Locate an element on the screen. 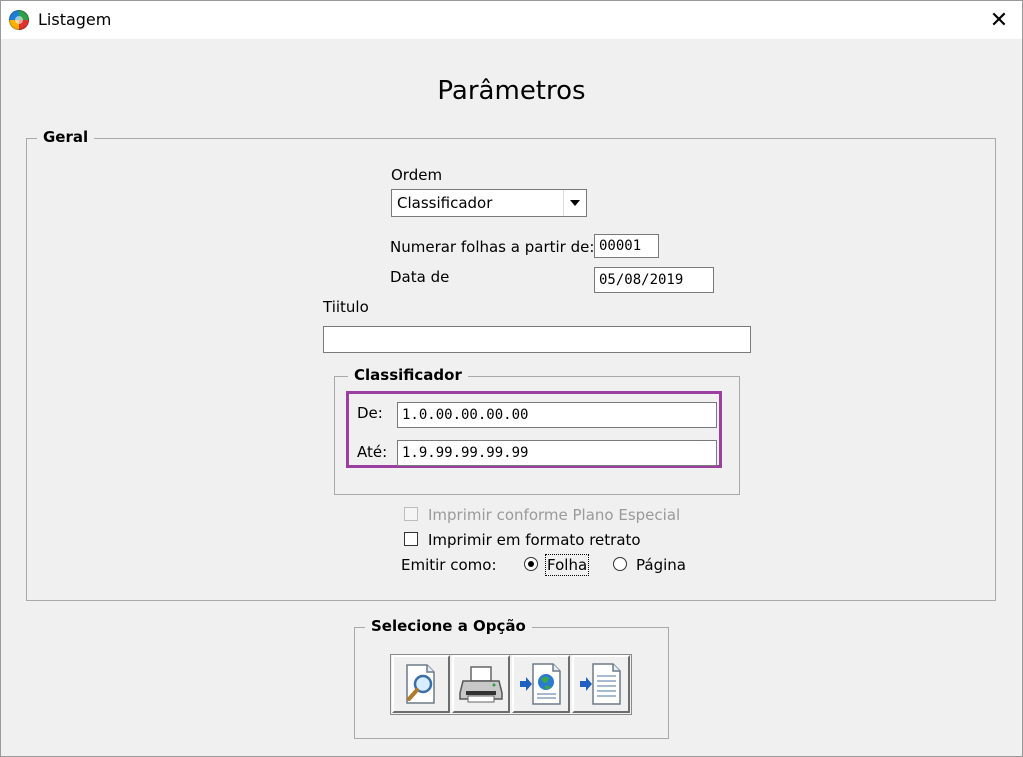 This screenshot has height=757, width=1023. folha-radio is located at coordinates (531, 564).